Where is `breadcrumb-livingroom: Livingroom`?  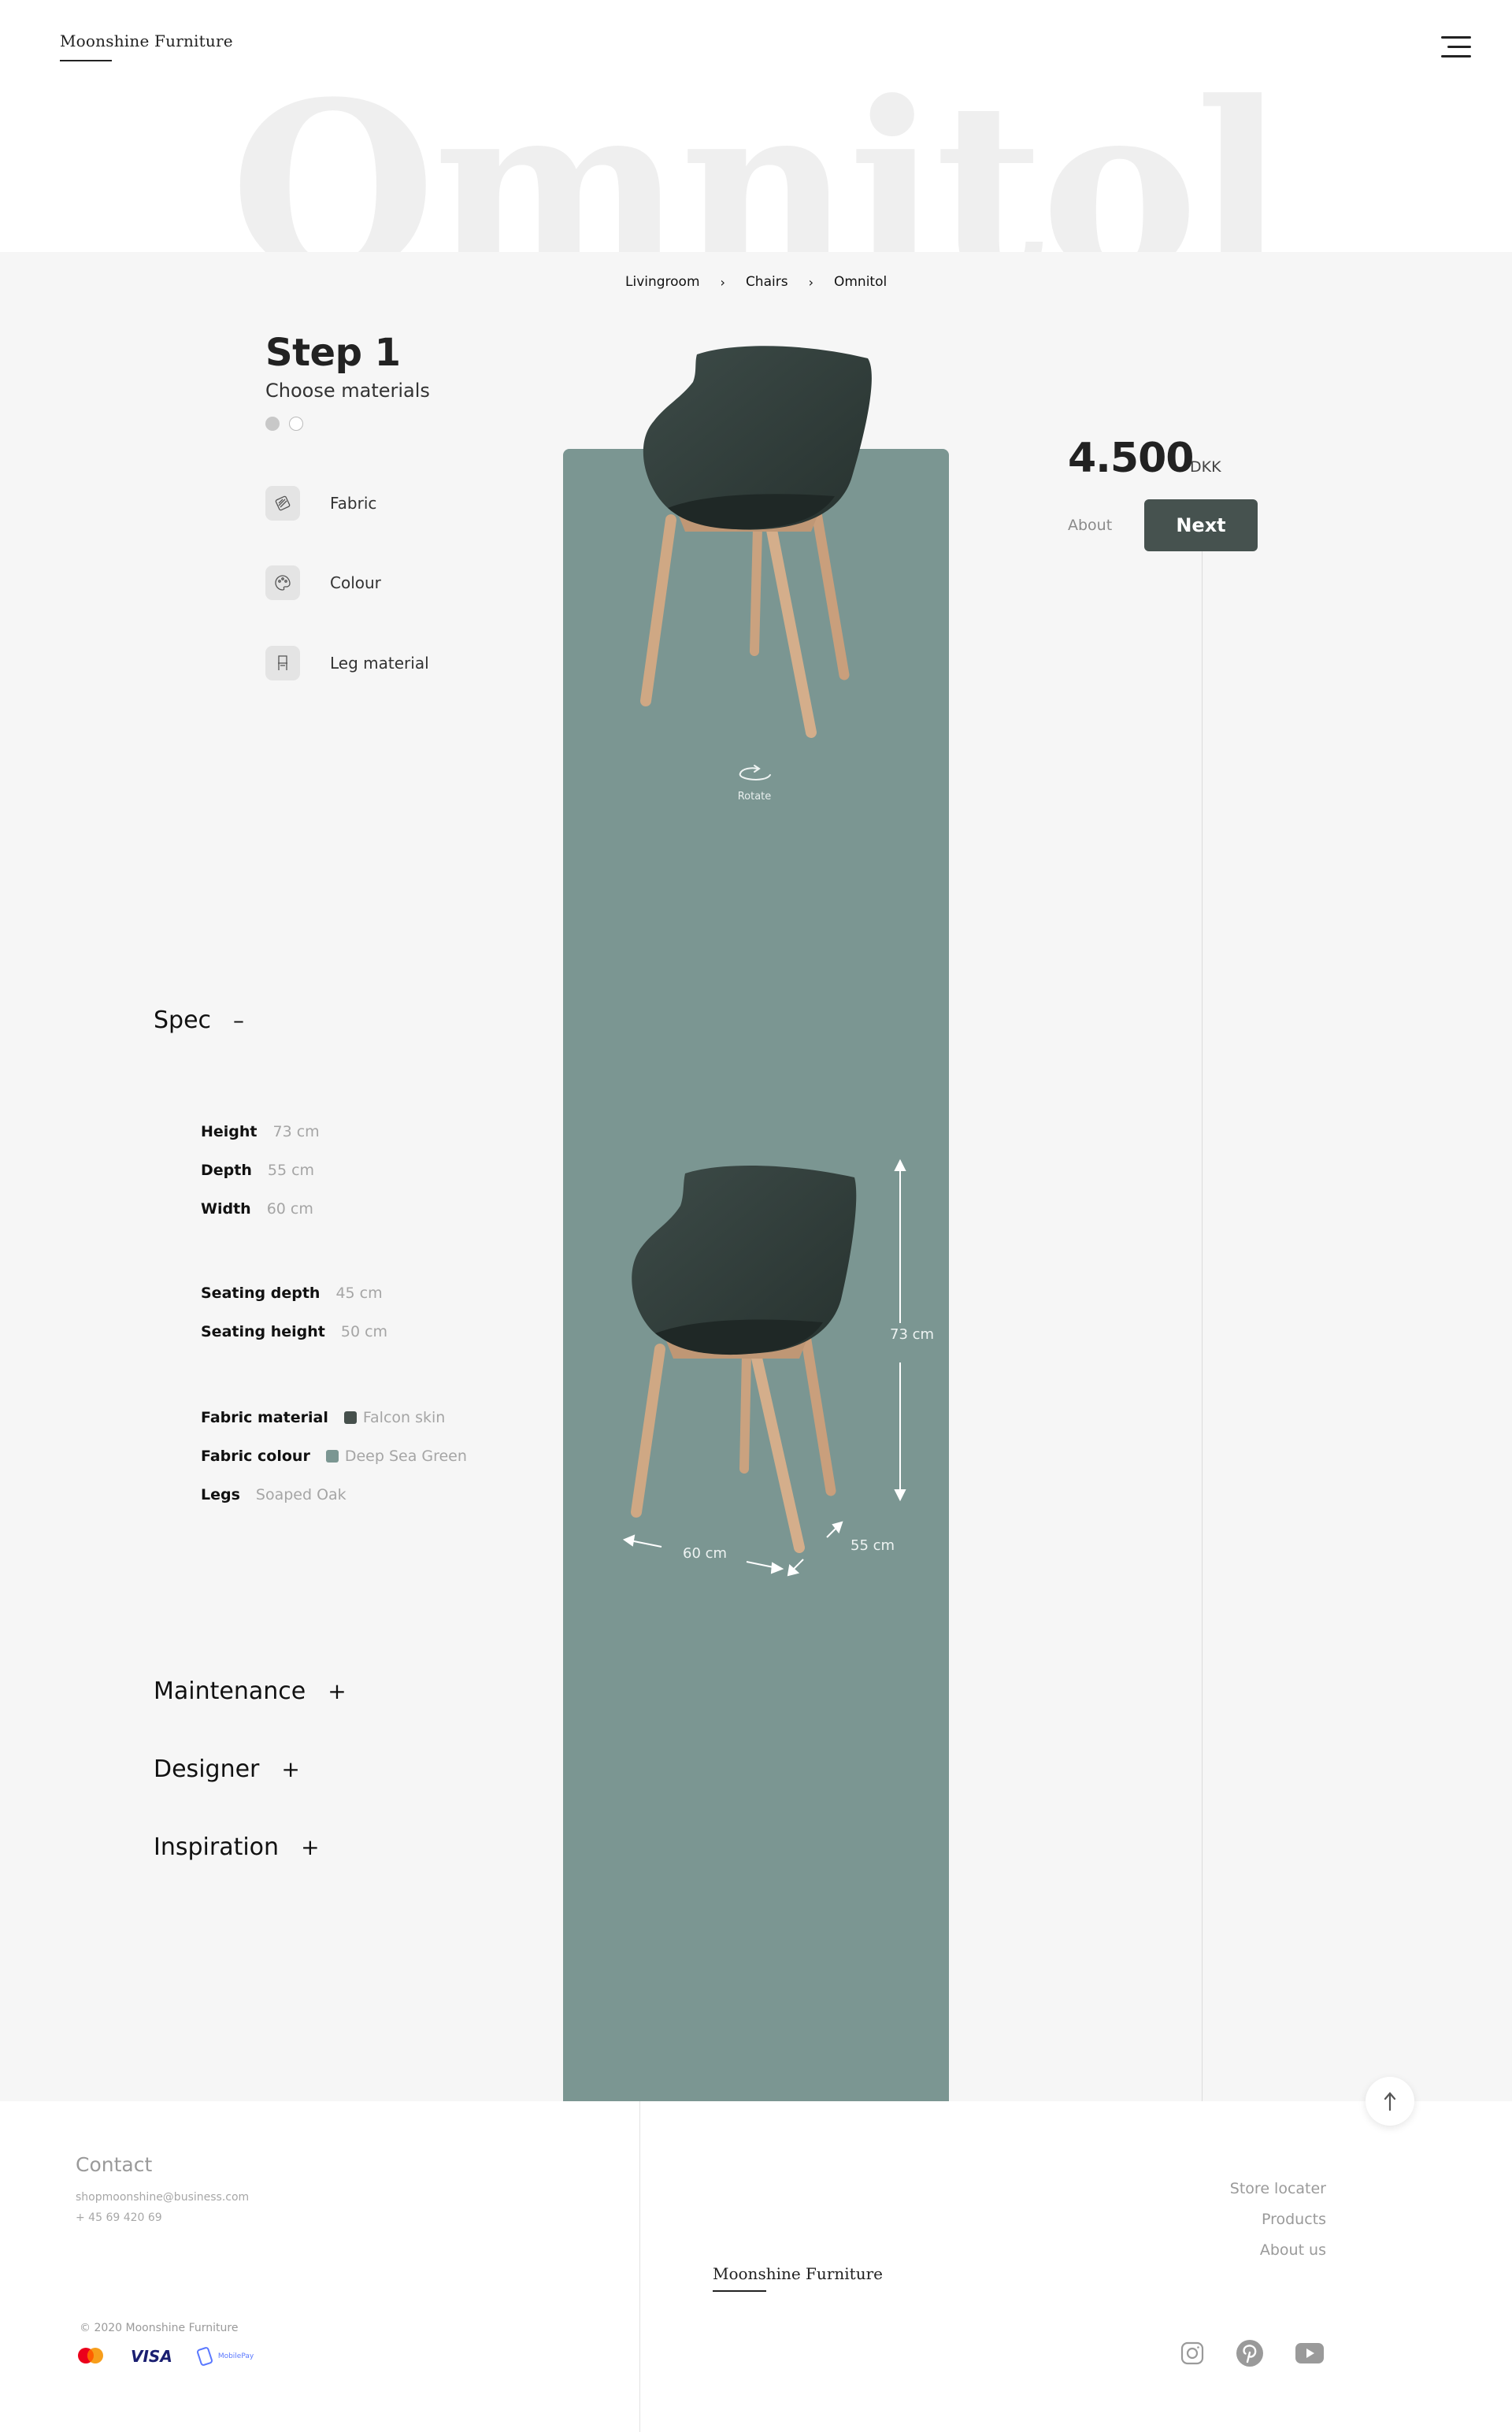
breadcrumb-livingroom: Livingroom is located at coordinates (662, 282).